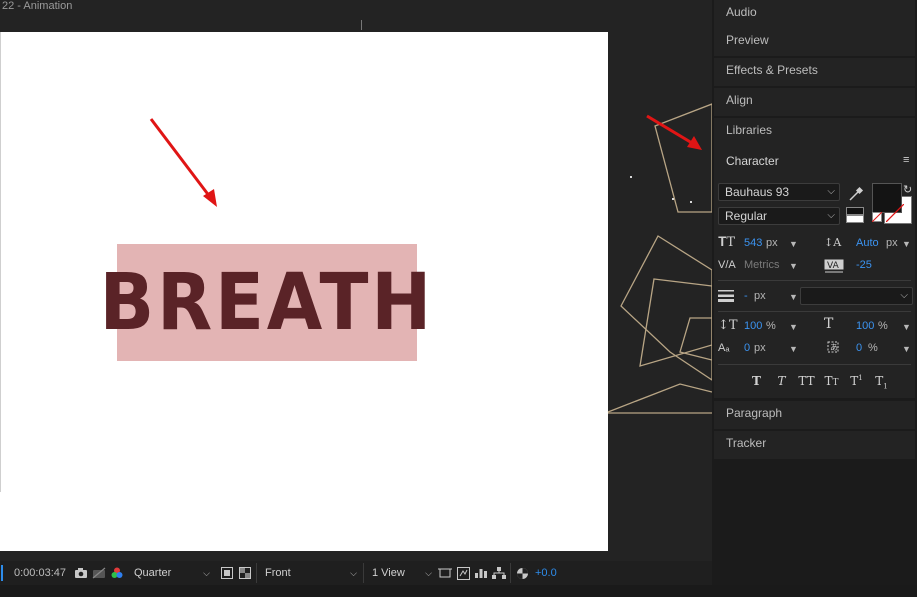  What do you see at coordinates (892, 243) in the screenshot?
I see `leading-unit: px` at bounding box center [892, 243].